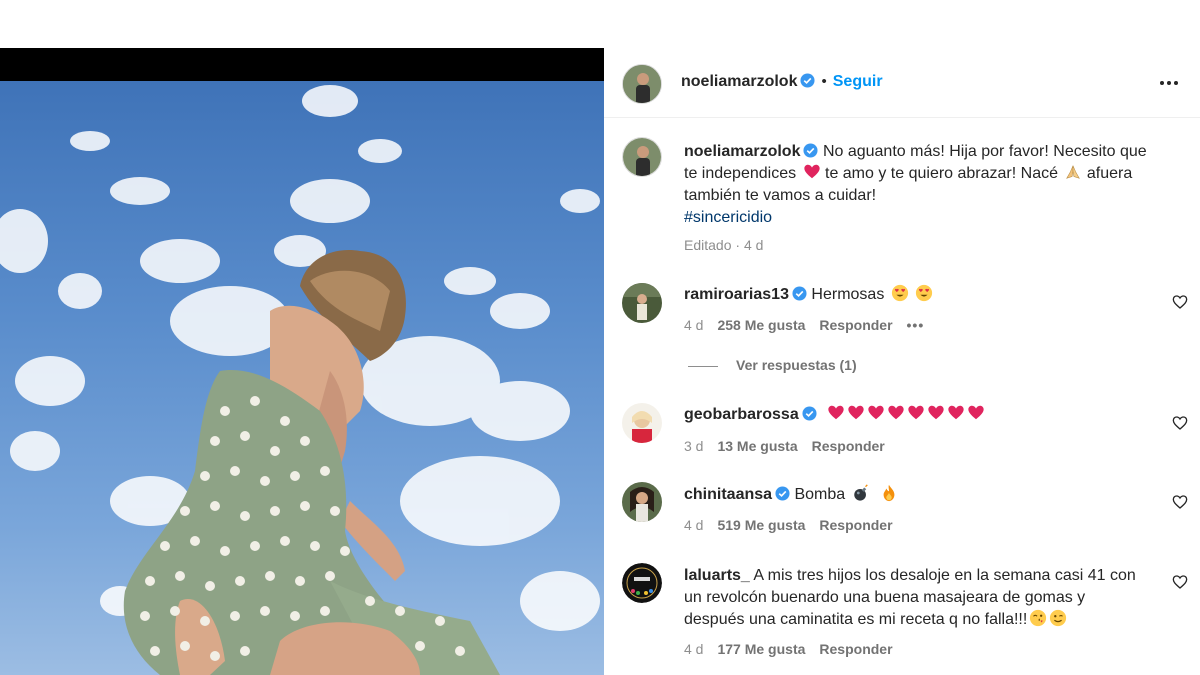 This screenshot has height=675, width=1200. What do you see at coordinates (811, 325) in the screenshot?
I see `comment-meta: 4 d 258 Me gusta Responder •••` at bounding box center [811, 325].